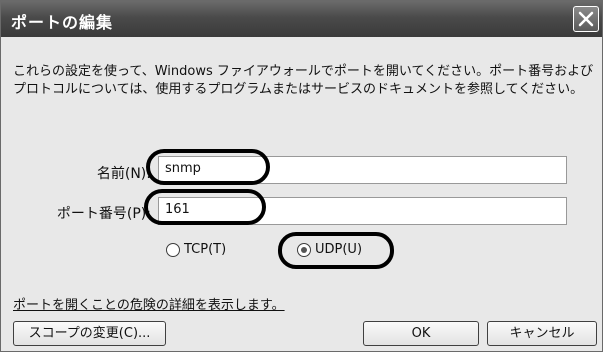  I want to click on port-number-label: ポート番号(P):, so click(103, 214).